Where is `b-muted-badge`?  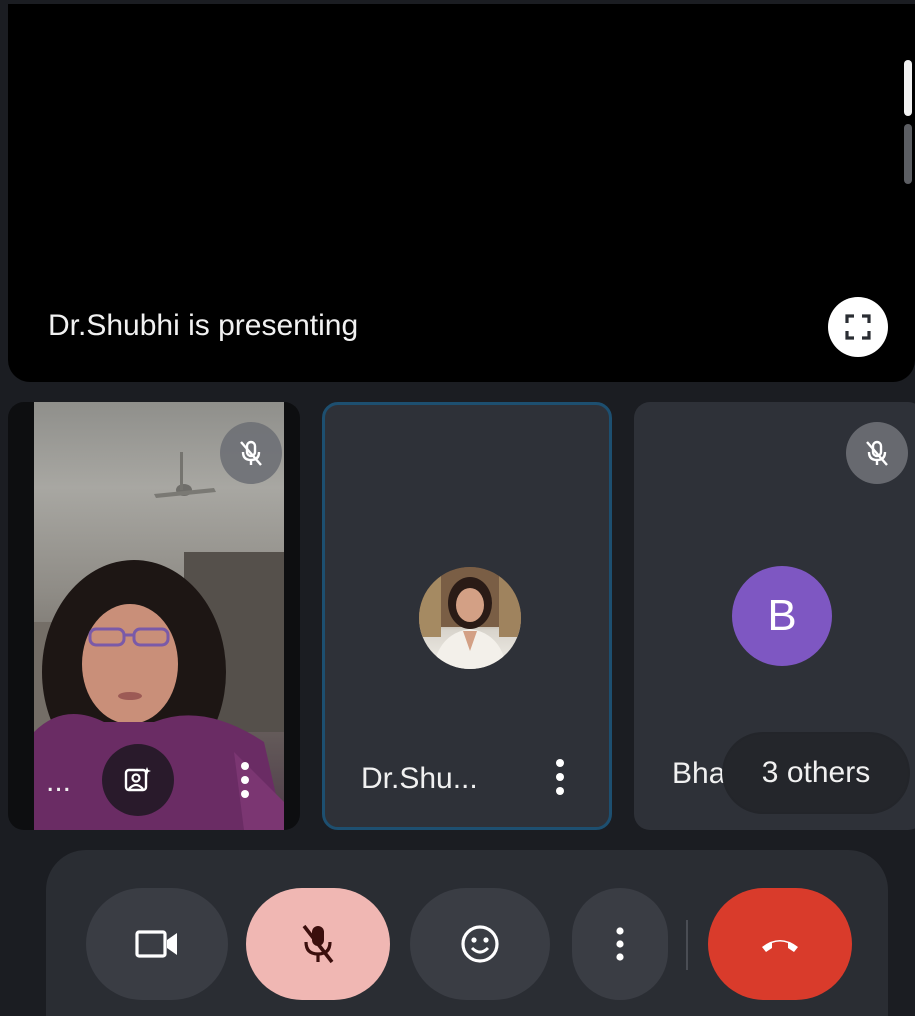
b-muted-badge is located at coordinates (877, 453).